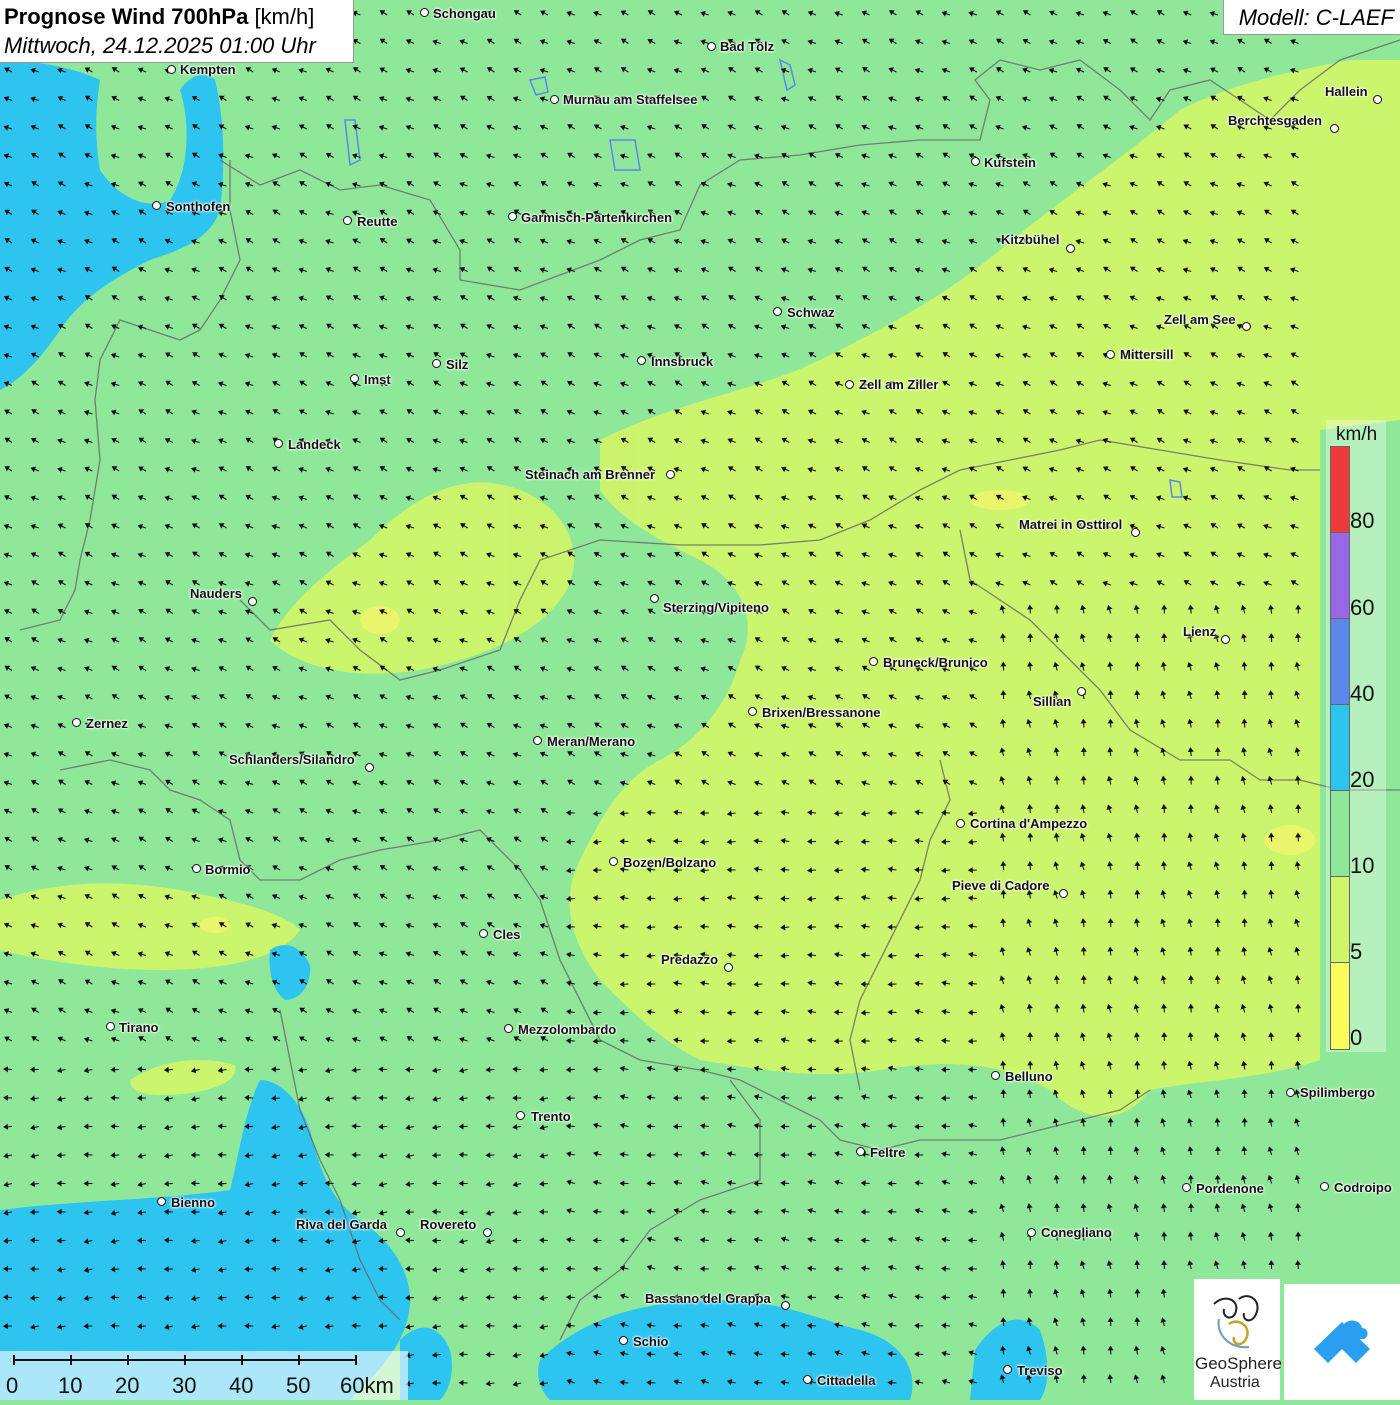 The height and width of the screenshot is (1405, 1400). I want to click on city-label: Codroipo, so click(1363, 1187).